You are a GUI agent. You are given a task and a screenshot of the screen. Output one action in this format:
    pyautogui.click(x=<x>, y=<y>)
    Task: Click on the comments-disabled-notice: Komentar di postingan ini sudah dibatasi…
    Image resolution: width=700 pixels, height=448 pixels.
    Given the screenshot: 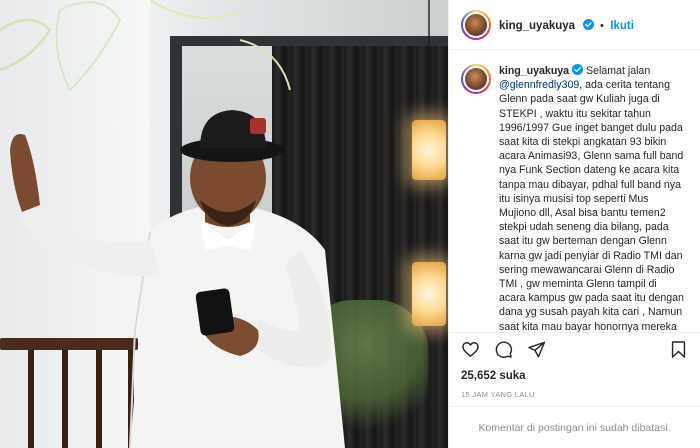 What is the action you would take?
    pyautogui.click(x=574, y=427)
    